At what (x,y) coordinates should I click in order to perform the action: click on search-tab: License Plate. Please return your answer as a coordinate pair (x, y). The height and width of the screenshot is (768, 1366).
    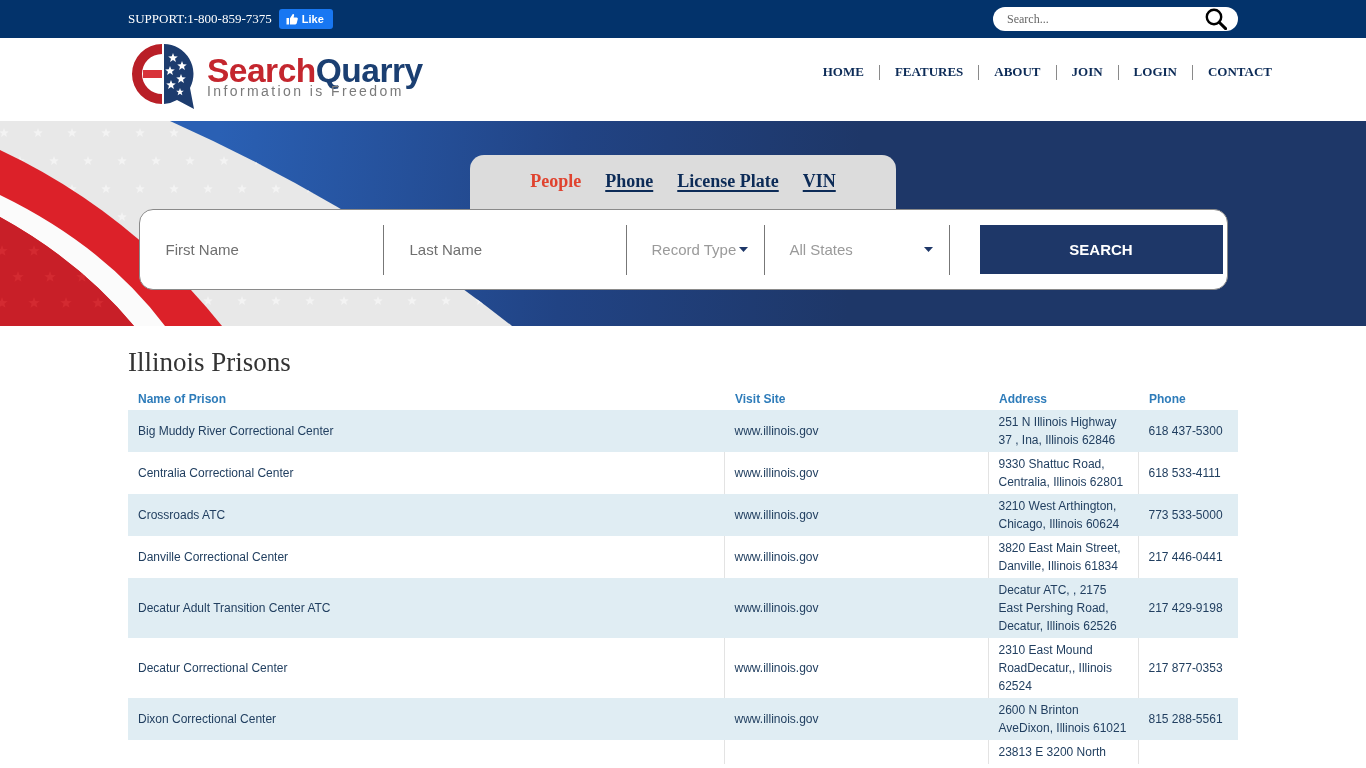
    Looking at the image, I should click on (728, 181).